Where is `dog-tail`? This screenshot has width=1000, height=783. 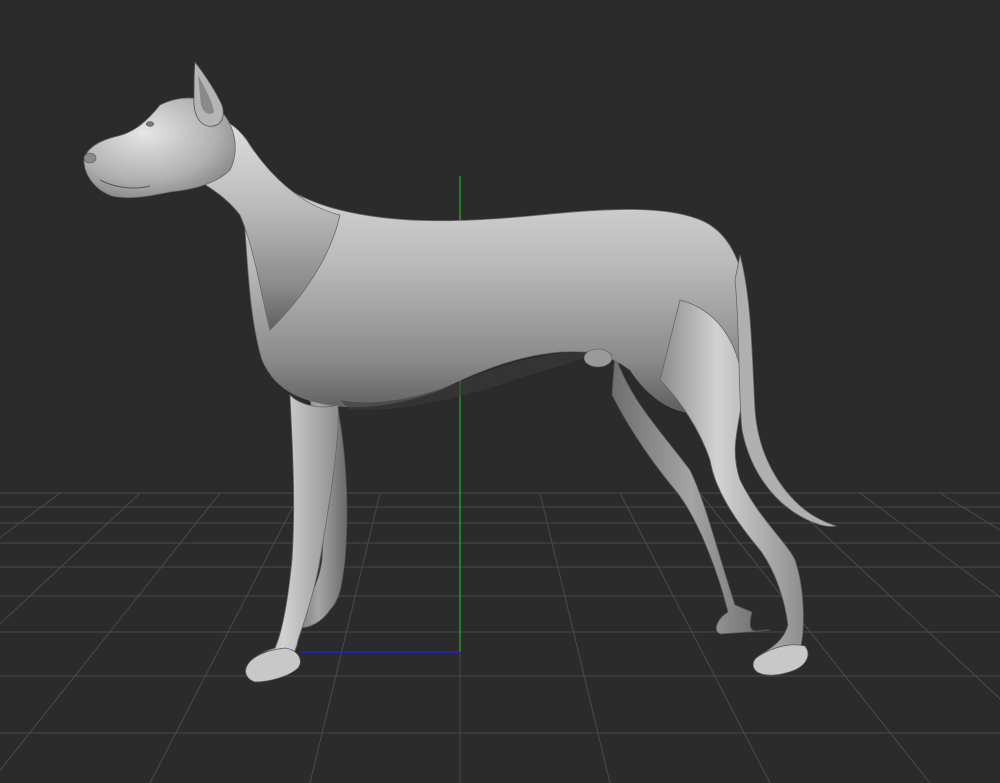 dog-tail is located at coordinates (786, 390).